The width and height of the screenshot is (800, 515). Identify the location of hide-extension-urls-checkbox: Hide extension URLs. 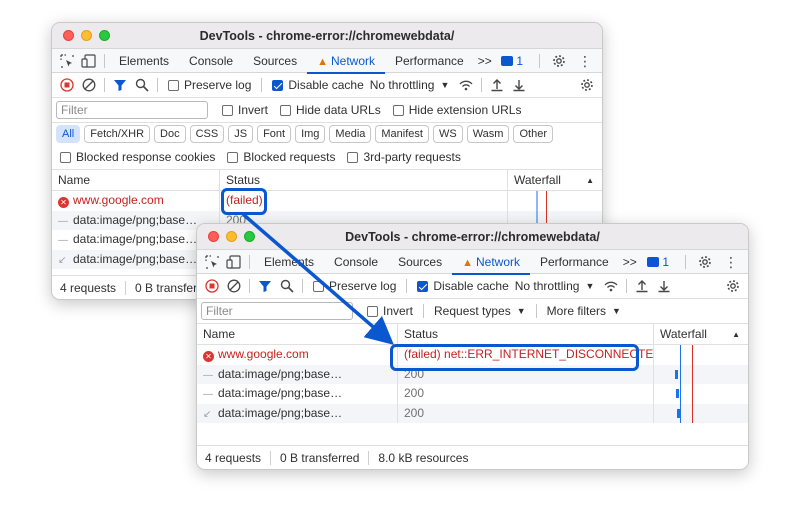
(456, 110).